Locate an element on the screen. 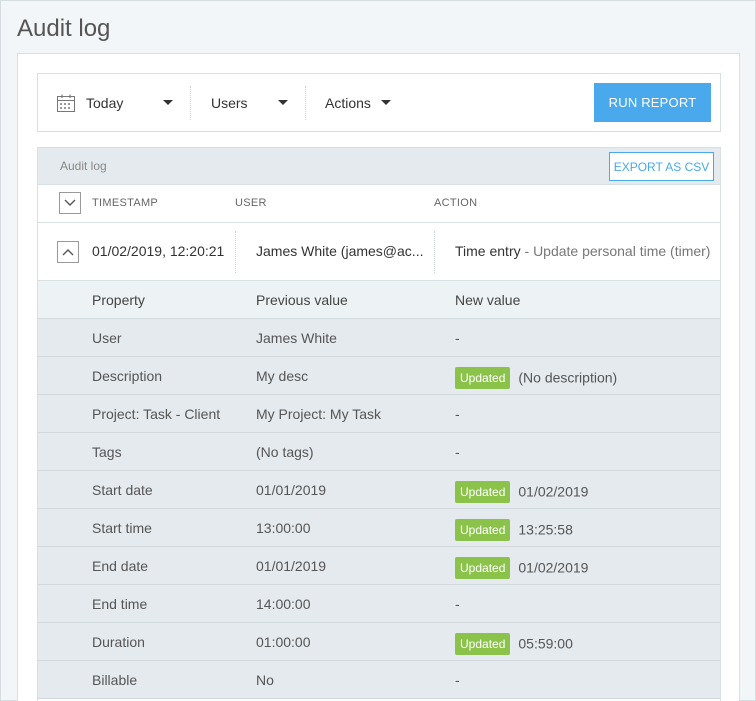 This screenshot has width=756, height=701. audit-log-header: Audit log EXPORT AS CSV is located at coordinates (379, 166).